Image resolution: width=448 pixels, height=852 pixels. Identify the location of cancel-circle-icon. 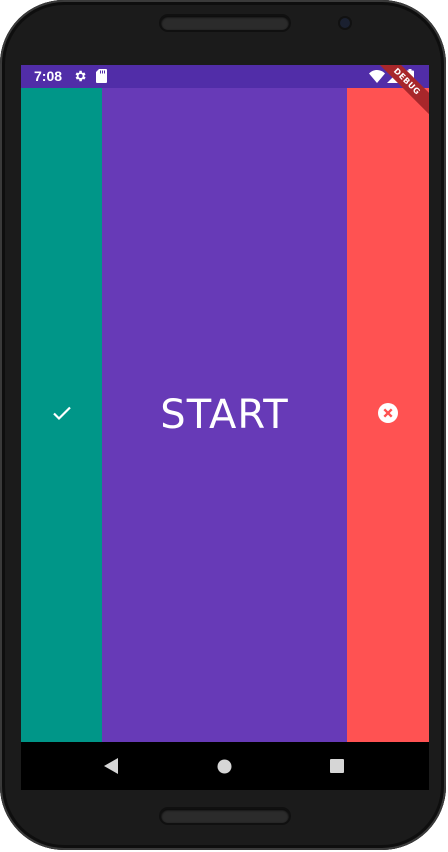
(388, 415).